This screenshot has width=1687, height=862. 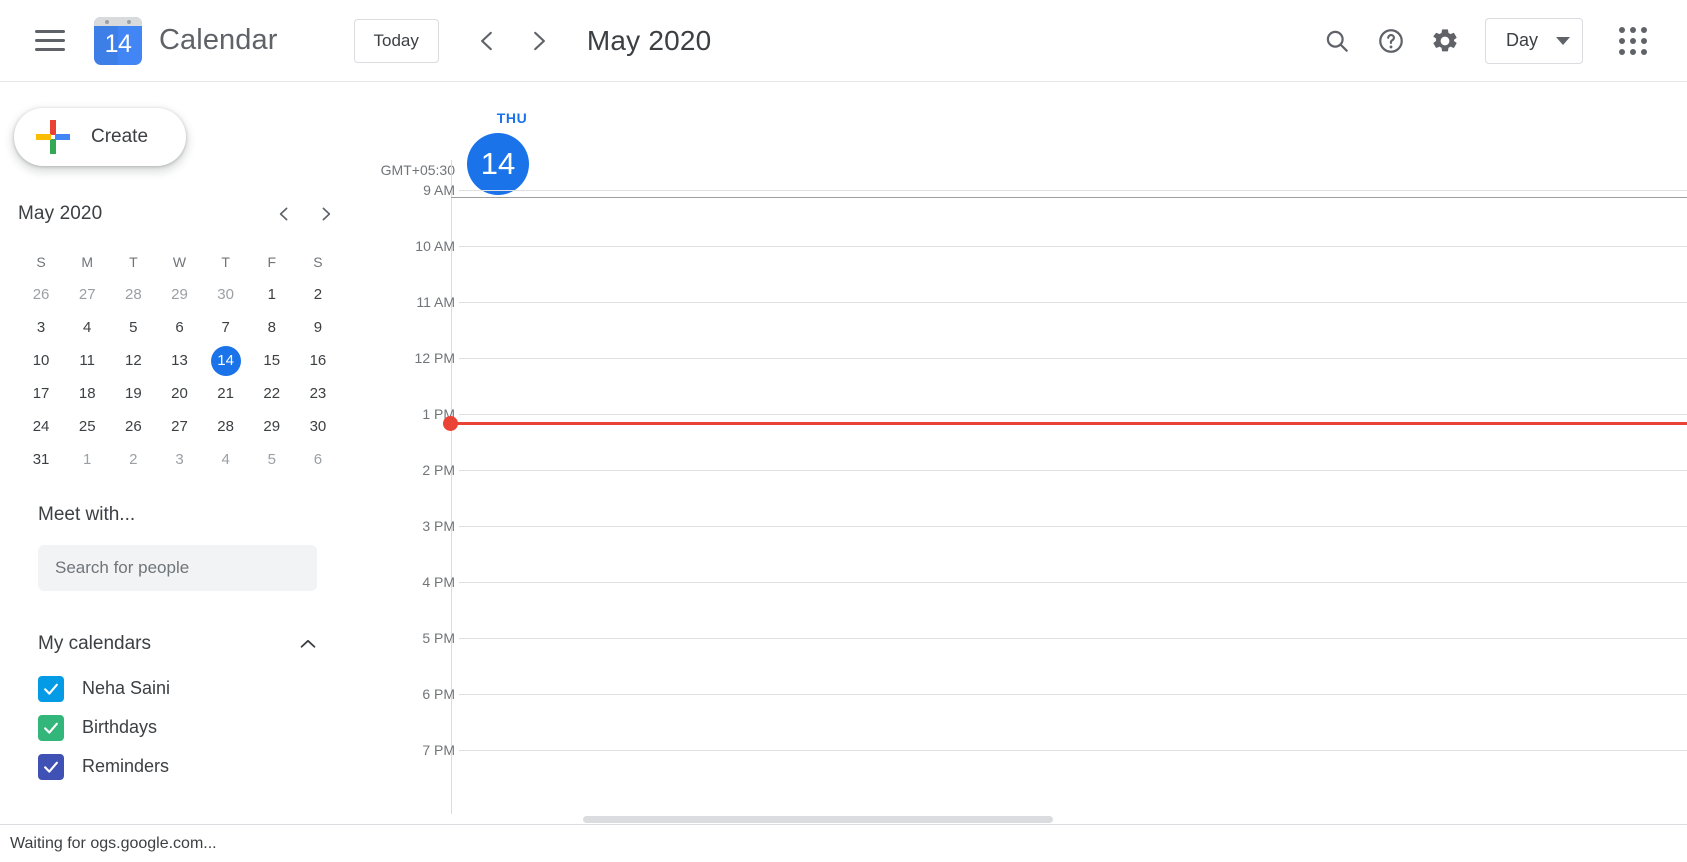 What do you see at coordinates (1337, 41) in the screenshot?
I see `search-button` at bounding box center [1337, 41].